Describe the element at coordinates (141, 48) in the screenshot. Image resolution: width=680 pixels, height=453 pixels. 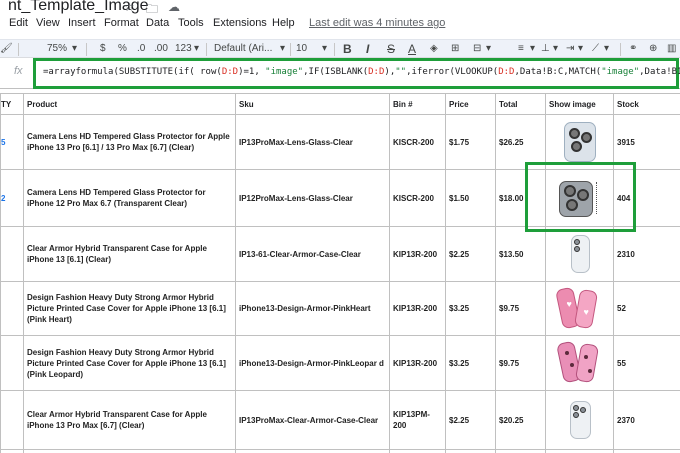
I see `decrease-decimal-button: .0` at that location.